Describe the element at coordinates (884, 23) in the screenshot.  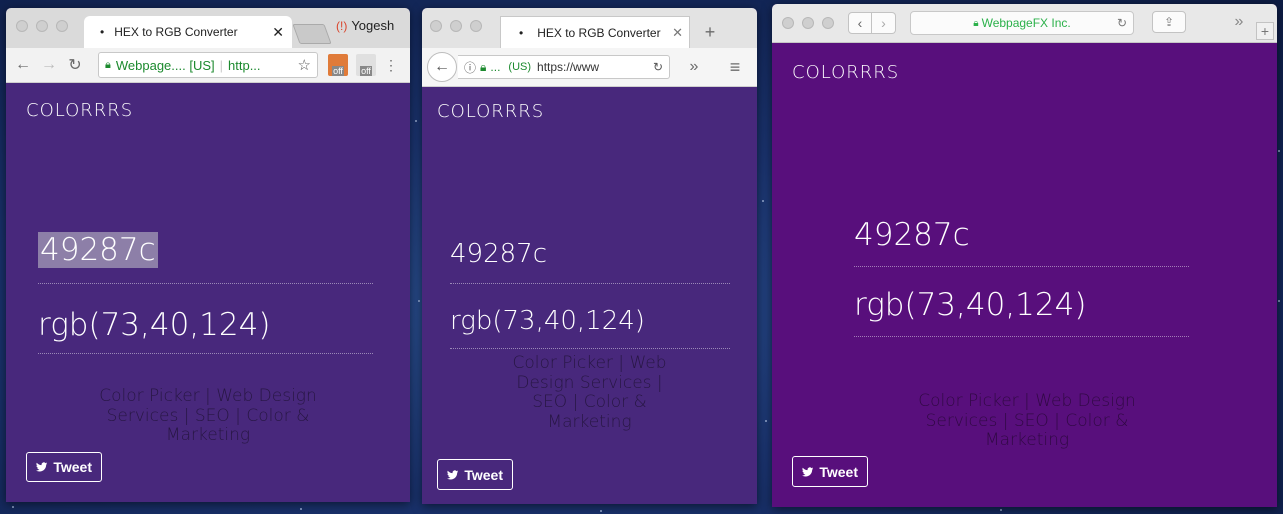
I see `forward-button: ›` at that location.